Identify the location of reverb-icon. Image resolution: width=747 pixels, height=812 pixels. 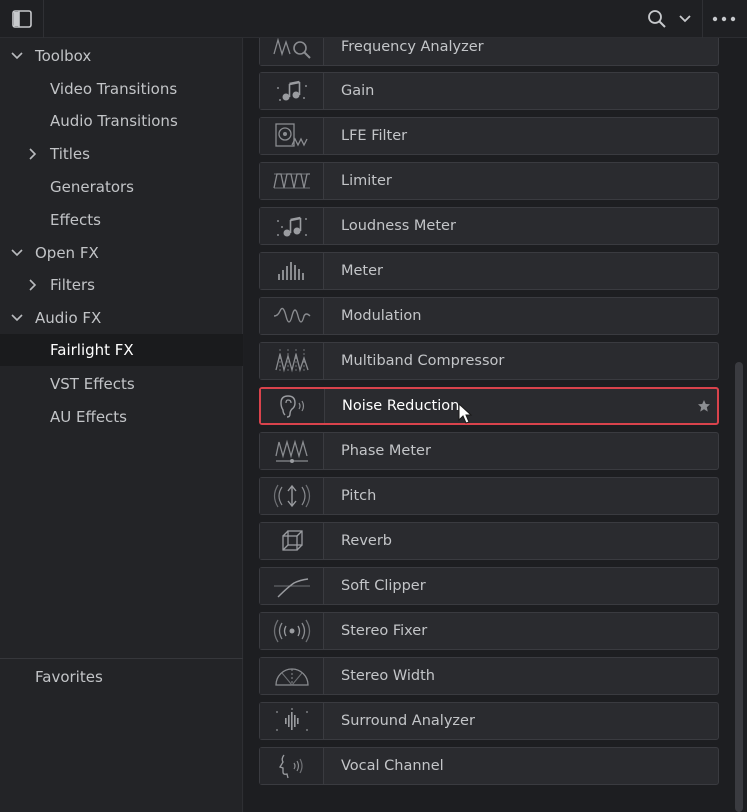
(292, 541).